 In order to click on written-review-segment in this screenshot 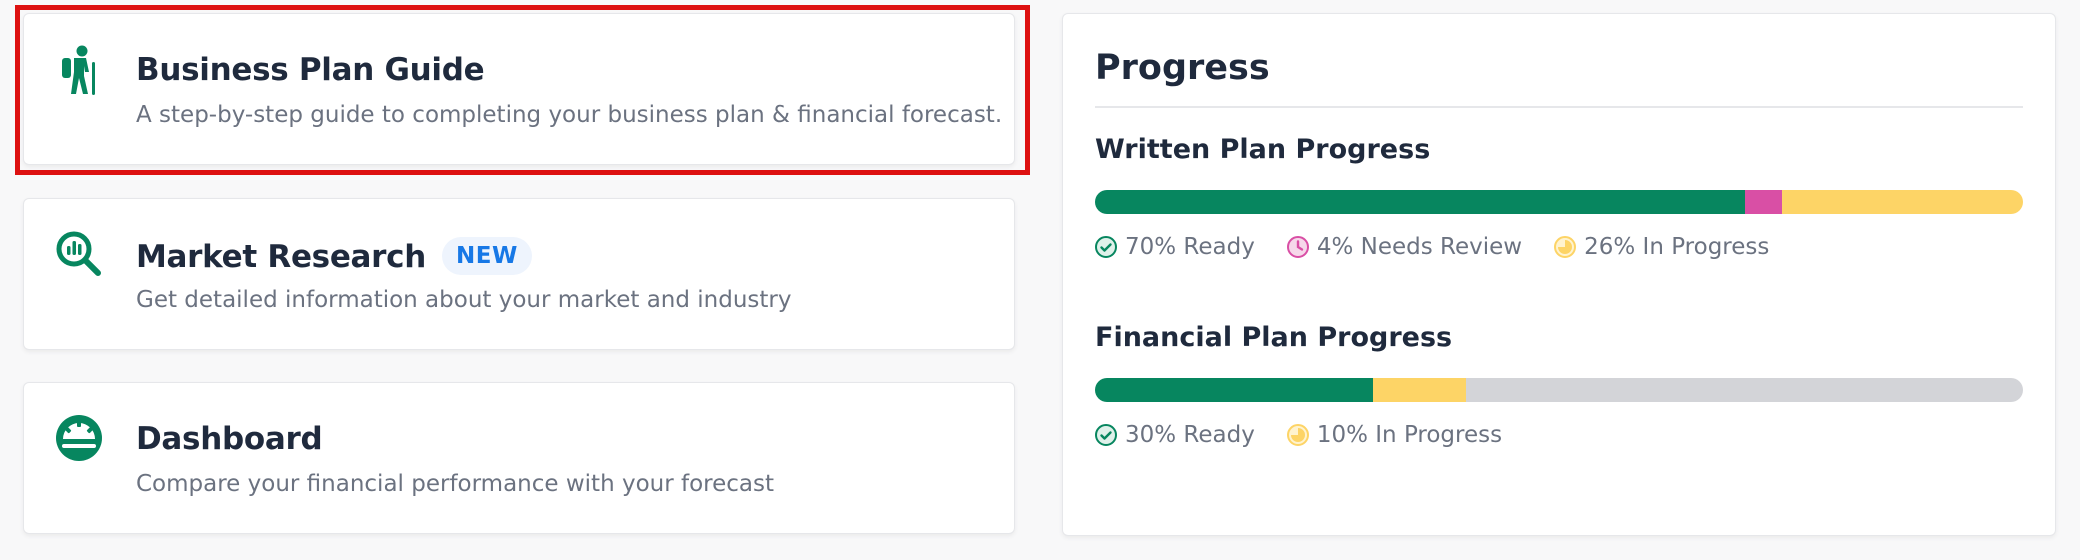, I will do `click(1763, 202)`.